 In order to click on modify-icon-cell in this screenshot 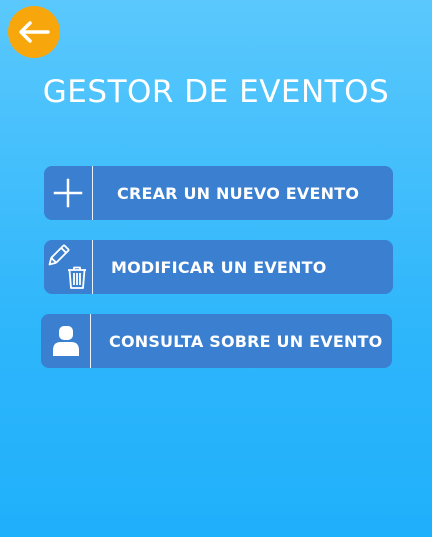, I will do `click(68, 267)`.